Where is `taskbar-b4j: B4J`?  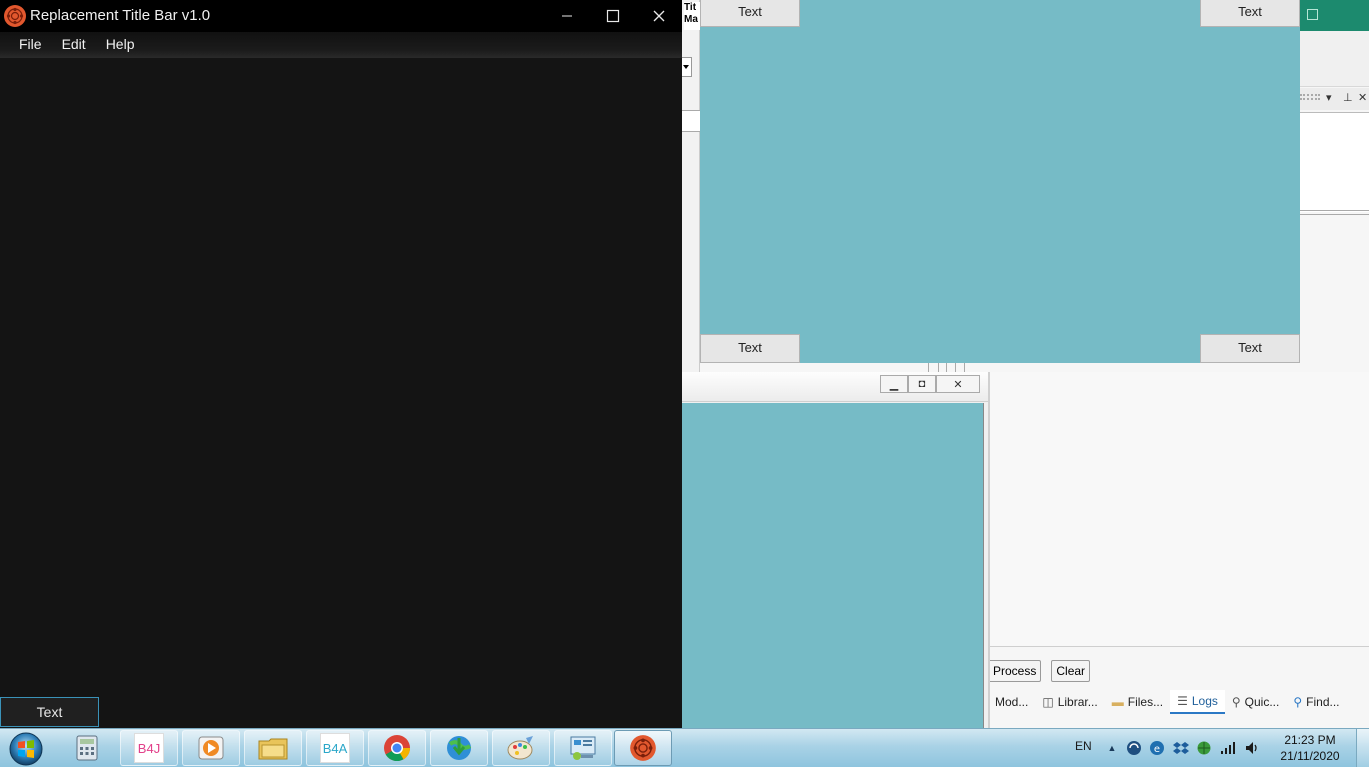 taskbar-b4j: B4J is located at coordinates (149, 748).